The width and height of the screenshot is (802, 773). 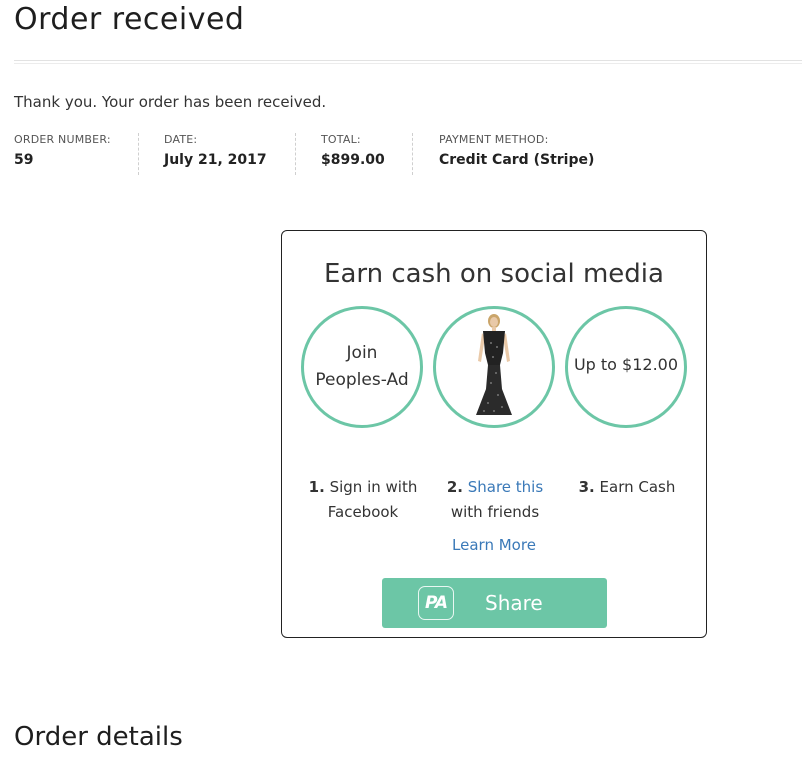 I want to click on step-number: 2., so click(x=454, y=487).